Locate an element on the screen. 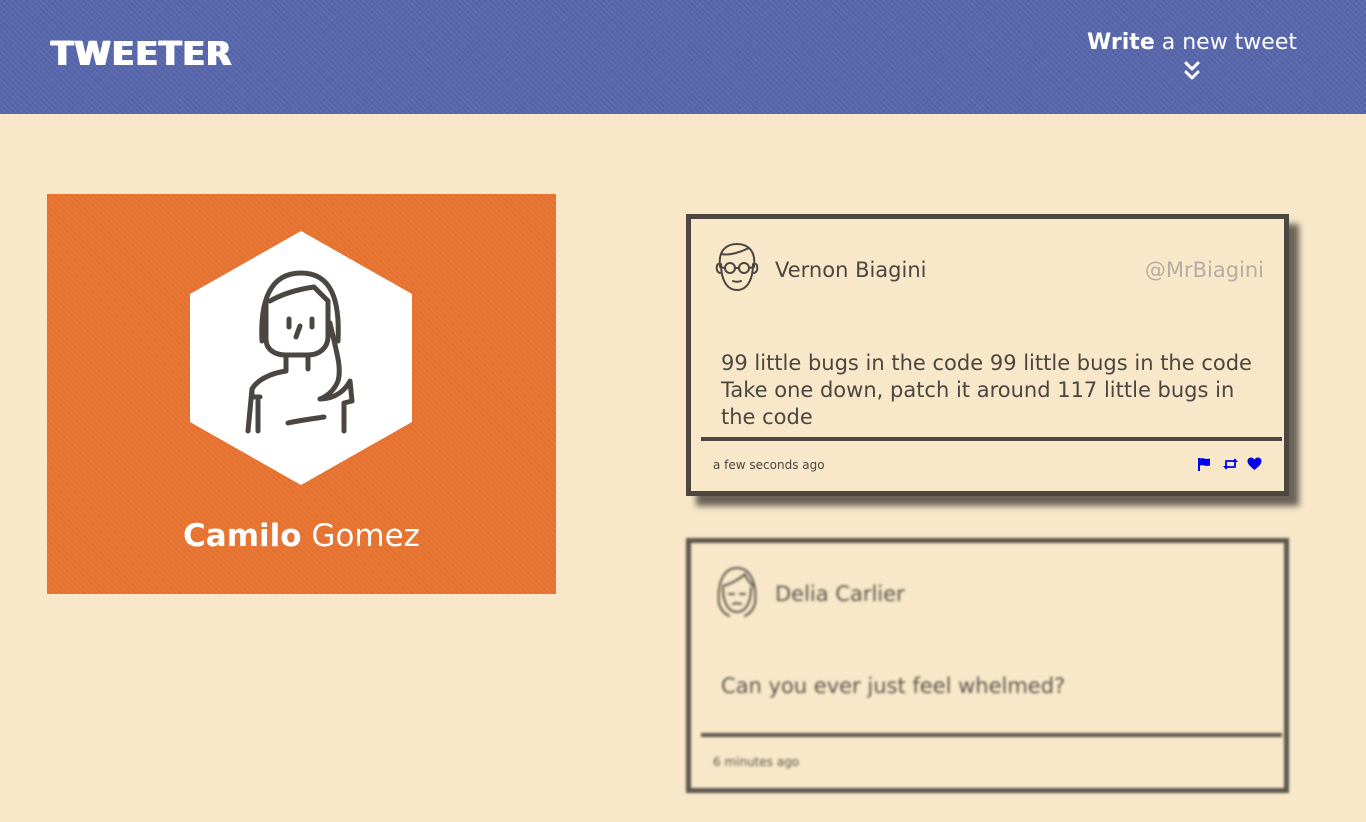 This screenshot has width=1366, height=822. profile-last-name: Gomez is located at coordinates (360, 536).